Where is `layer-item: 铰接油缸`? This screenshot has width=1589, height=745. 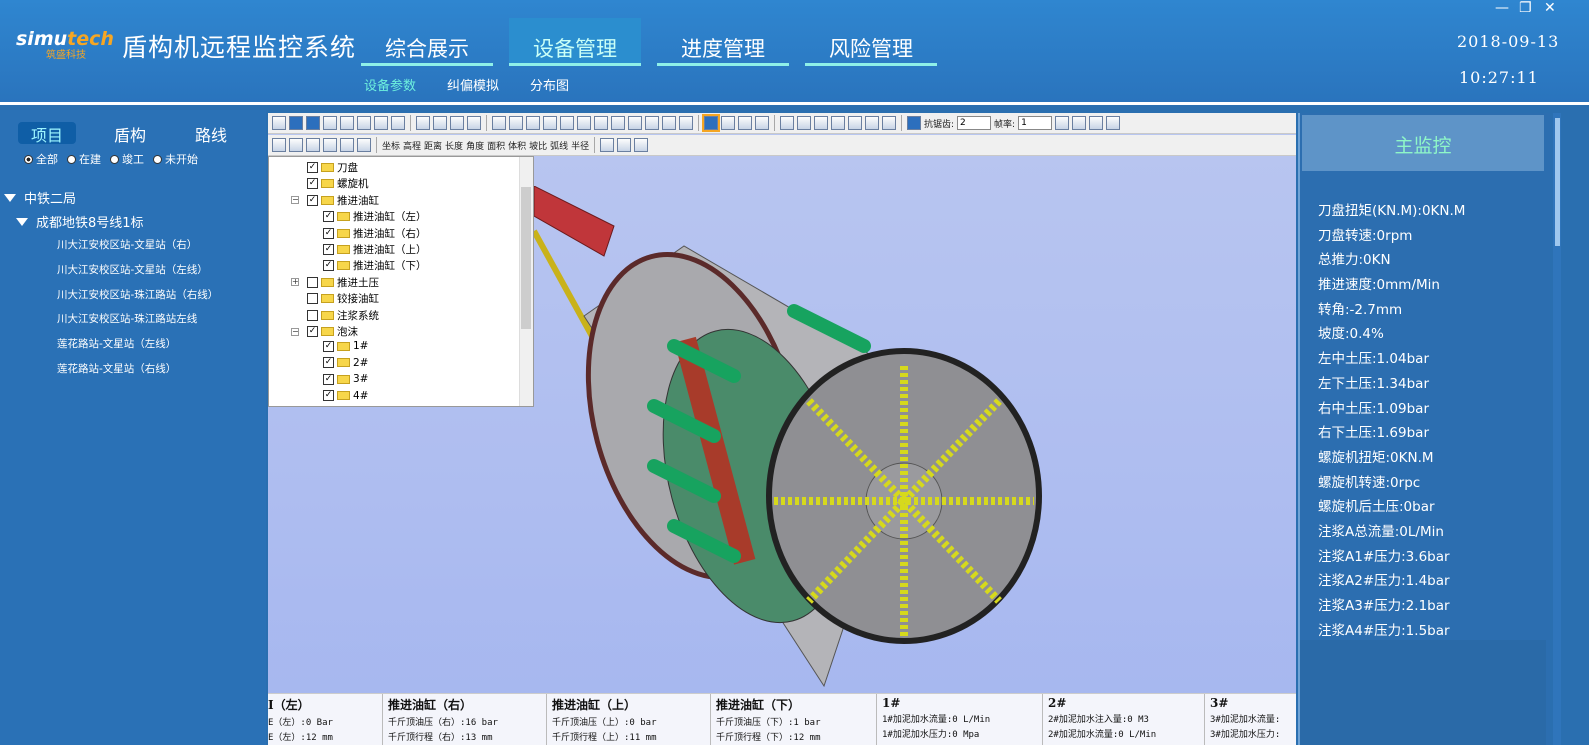 layer-item: 铰接油缸 is located at coordinates (343, 298).